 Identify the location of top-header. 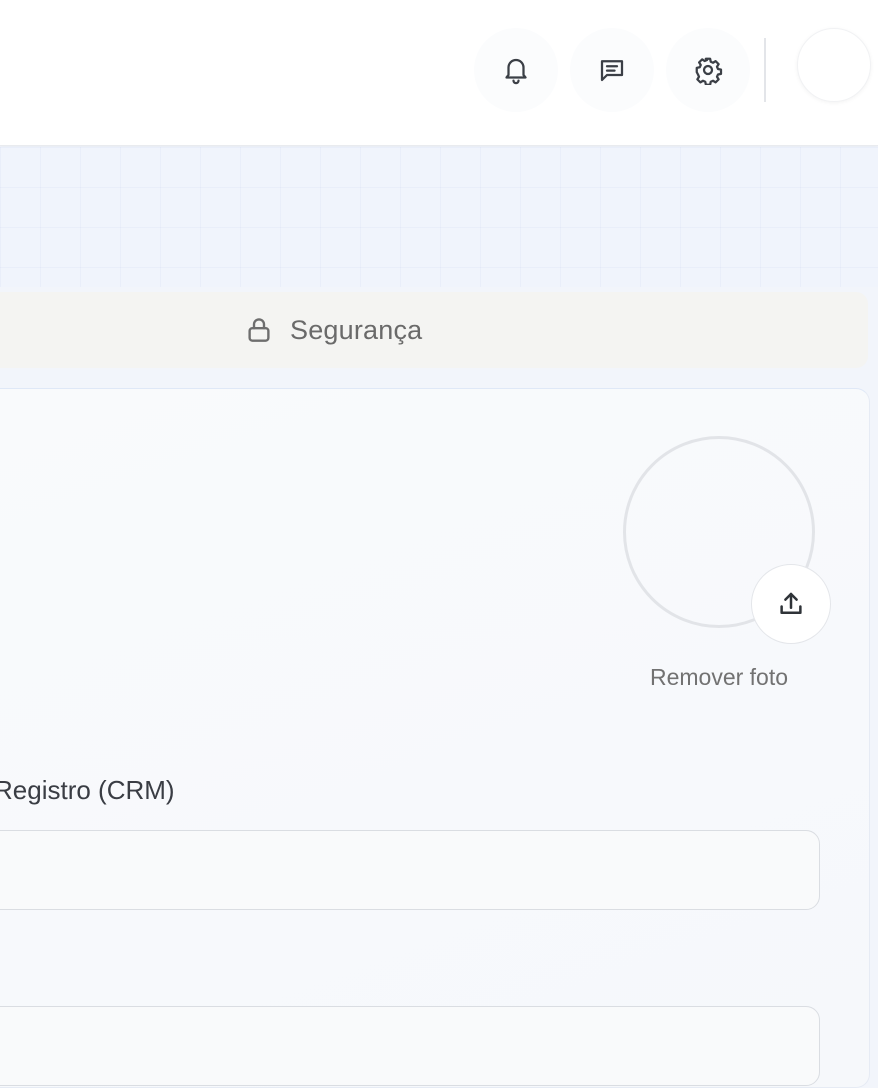
(439, 73).